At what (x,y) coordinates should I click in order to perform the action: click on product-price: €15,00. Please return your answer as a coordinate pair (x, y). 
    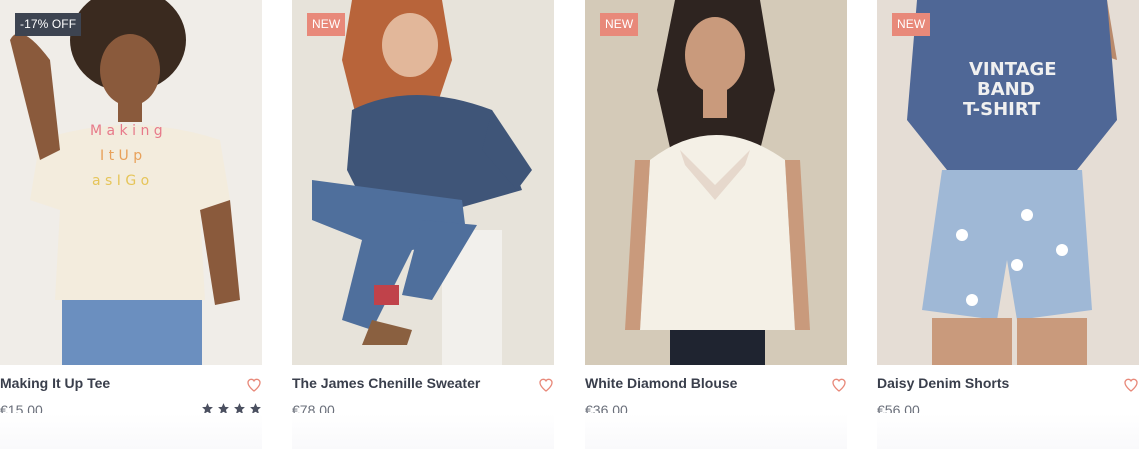
    Looking at the image, I should click on (21, 410).